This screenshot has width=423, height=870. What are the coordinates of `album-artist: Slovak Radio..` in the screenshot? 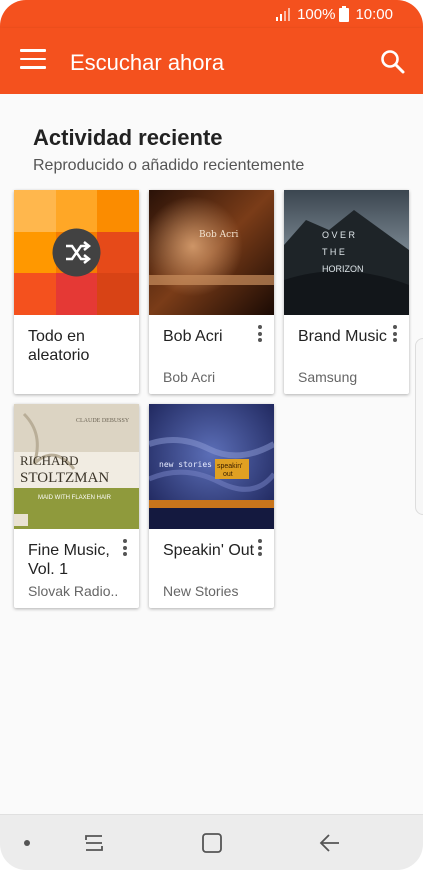 It's located at (73, 591).